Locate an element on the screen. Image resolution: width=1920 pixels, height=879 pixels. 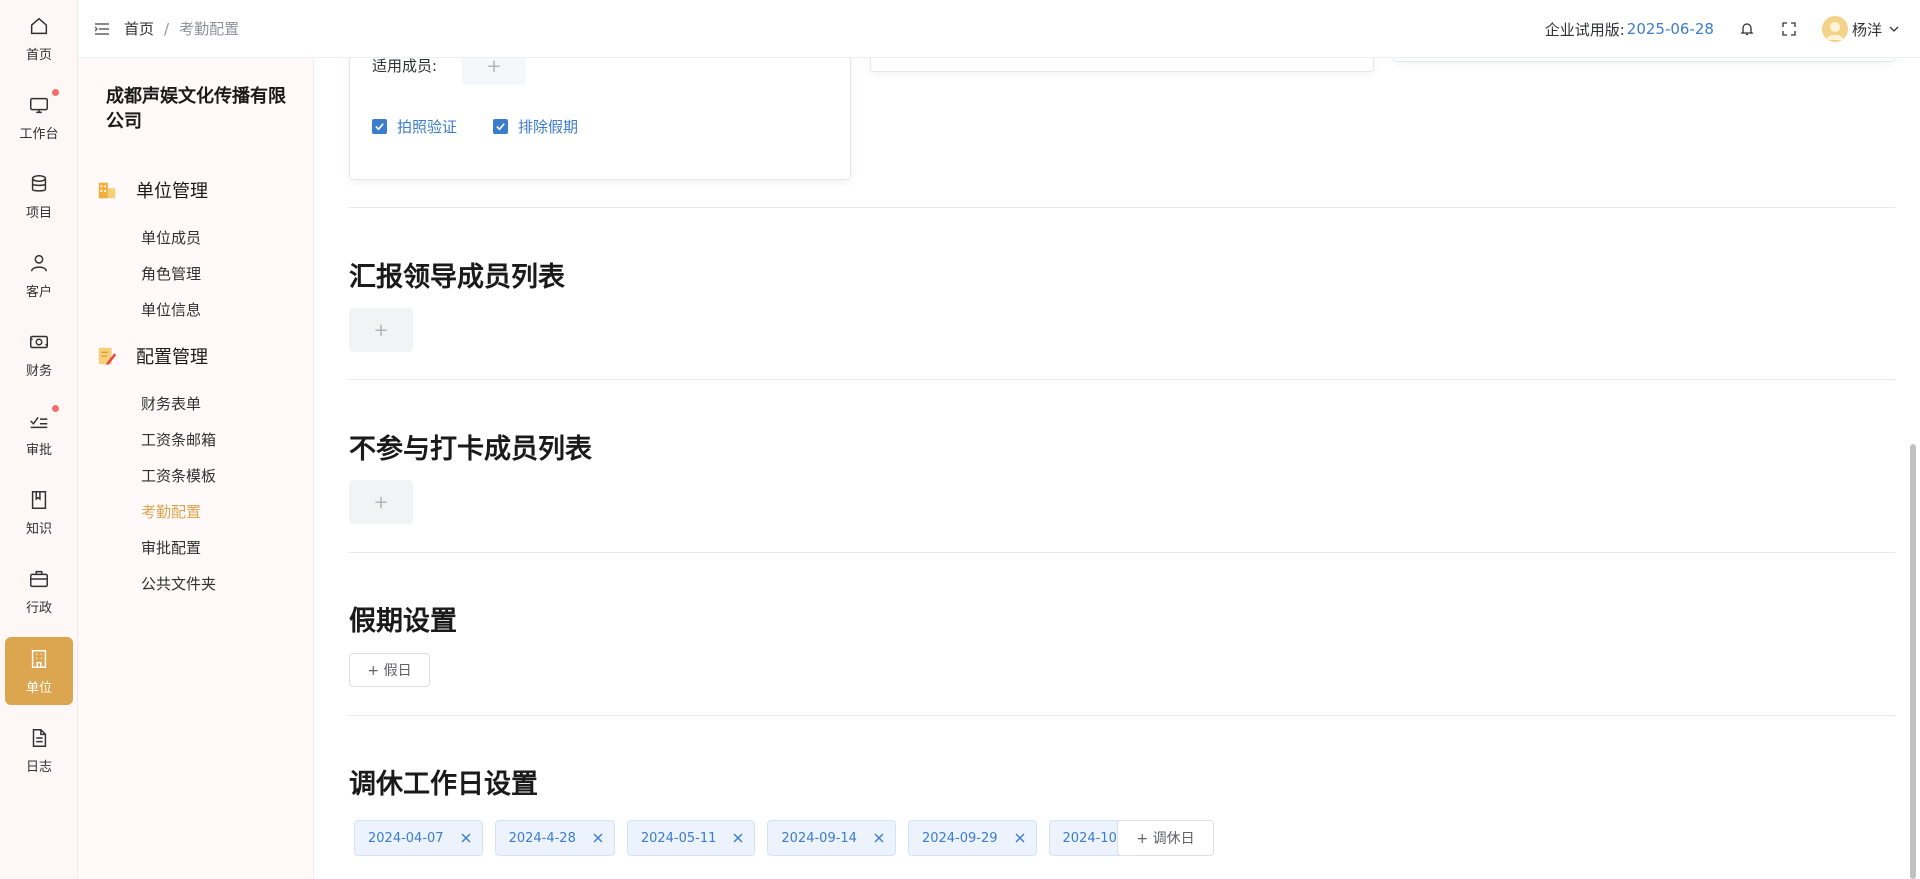
bell-icon is located at coordinates (1747, 29).